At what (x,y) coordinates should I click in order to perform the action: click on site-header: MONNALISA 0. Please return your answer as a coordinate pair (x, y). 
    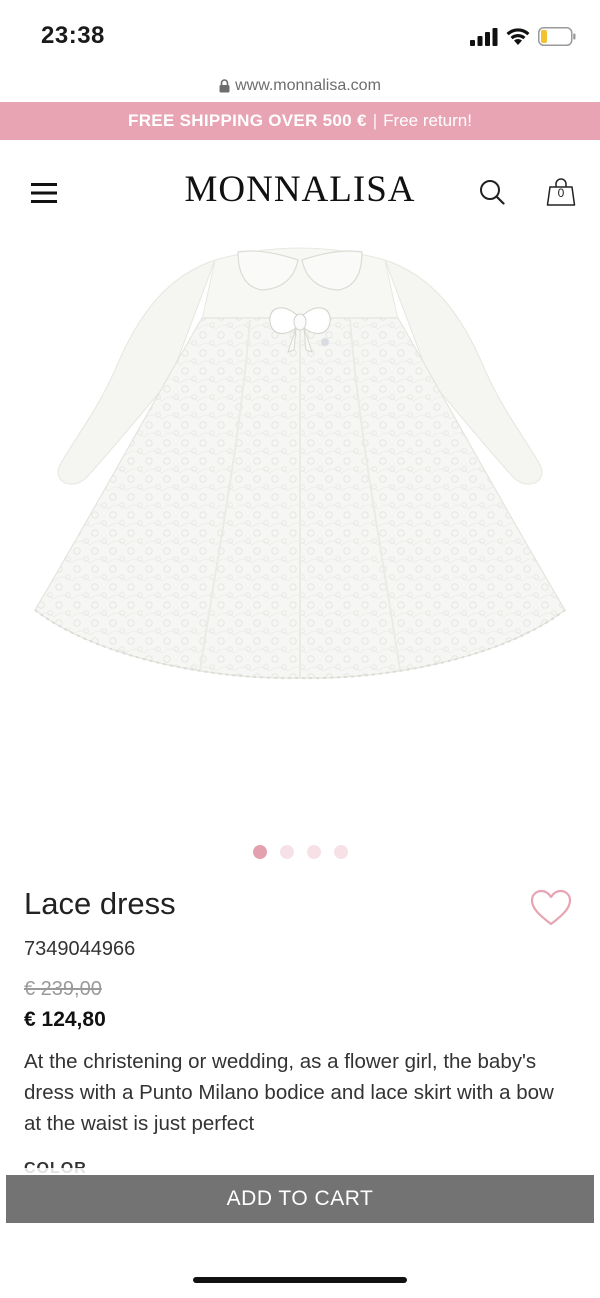
    Looking at the image, I should click on (300, 190).